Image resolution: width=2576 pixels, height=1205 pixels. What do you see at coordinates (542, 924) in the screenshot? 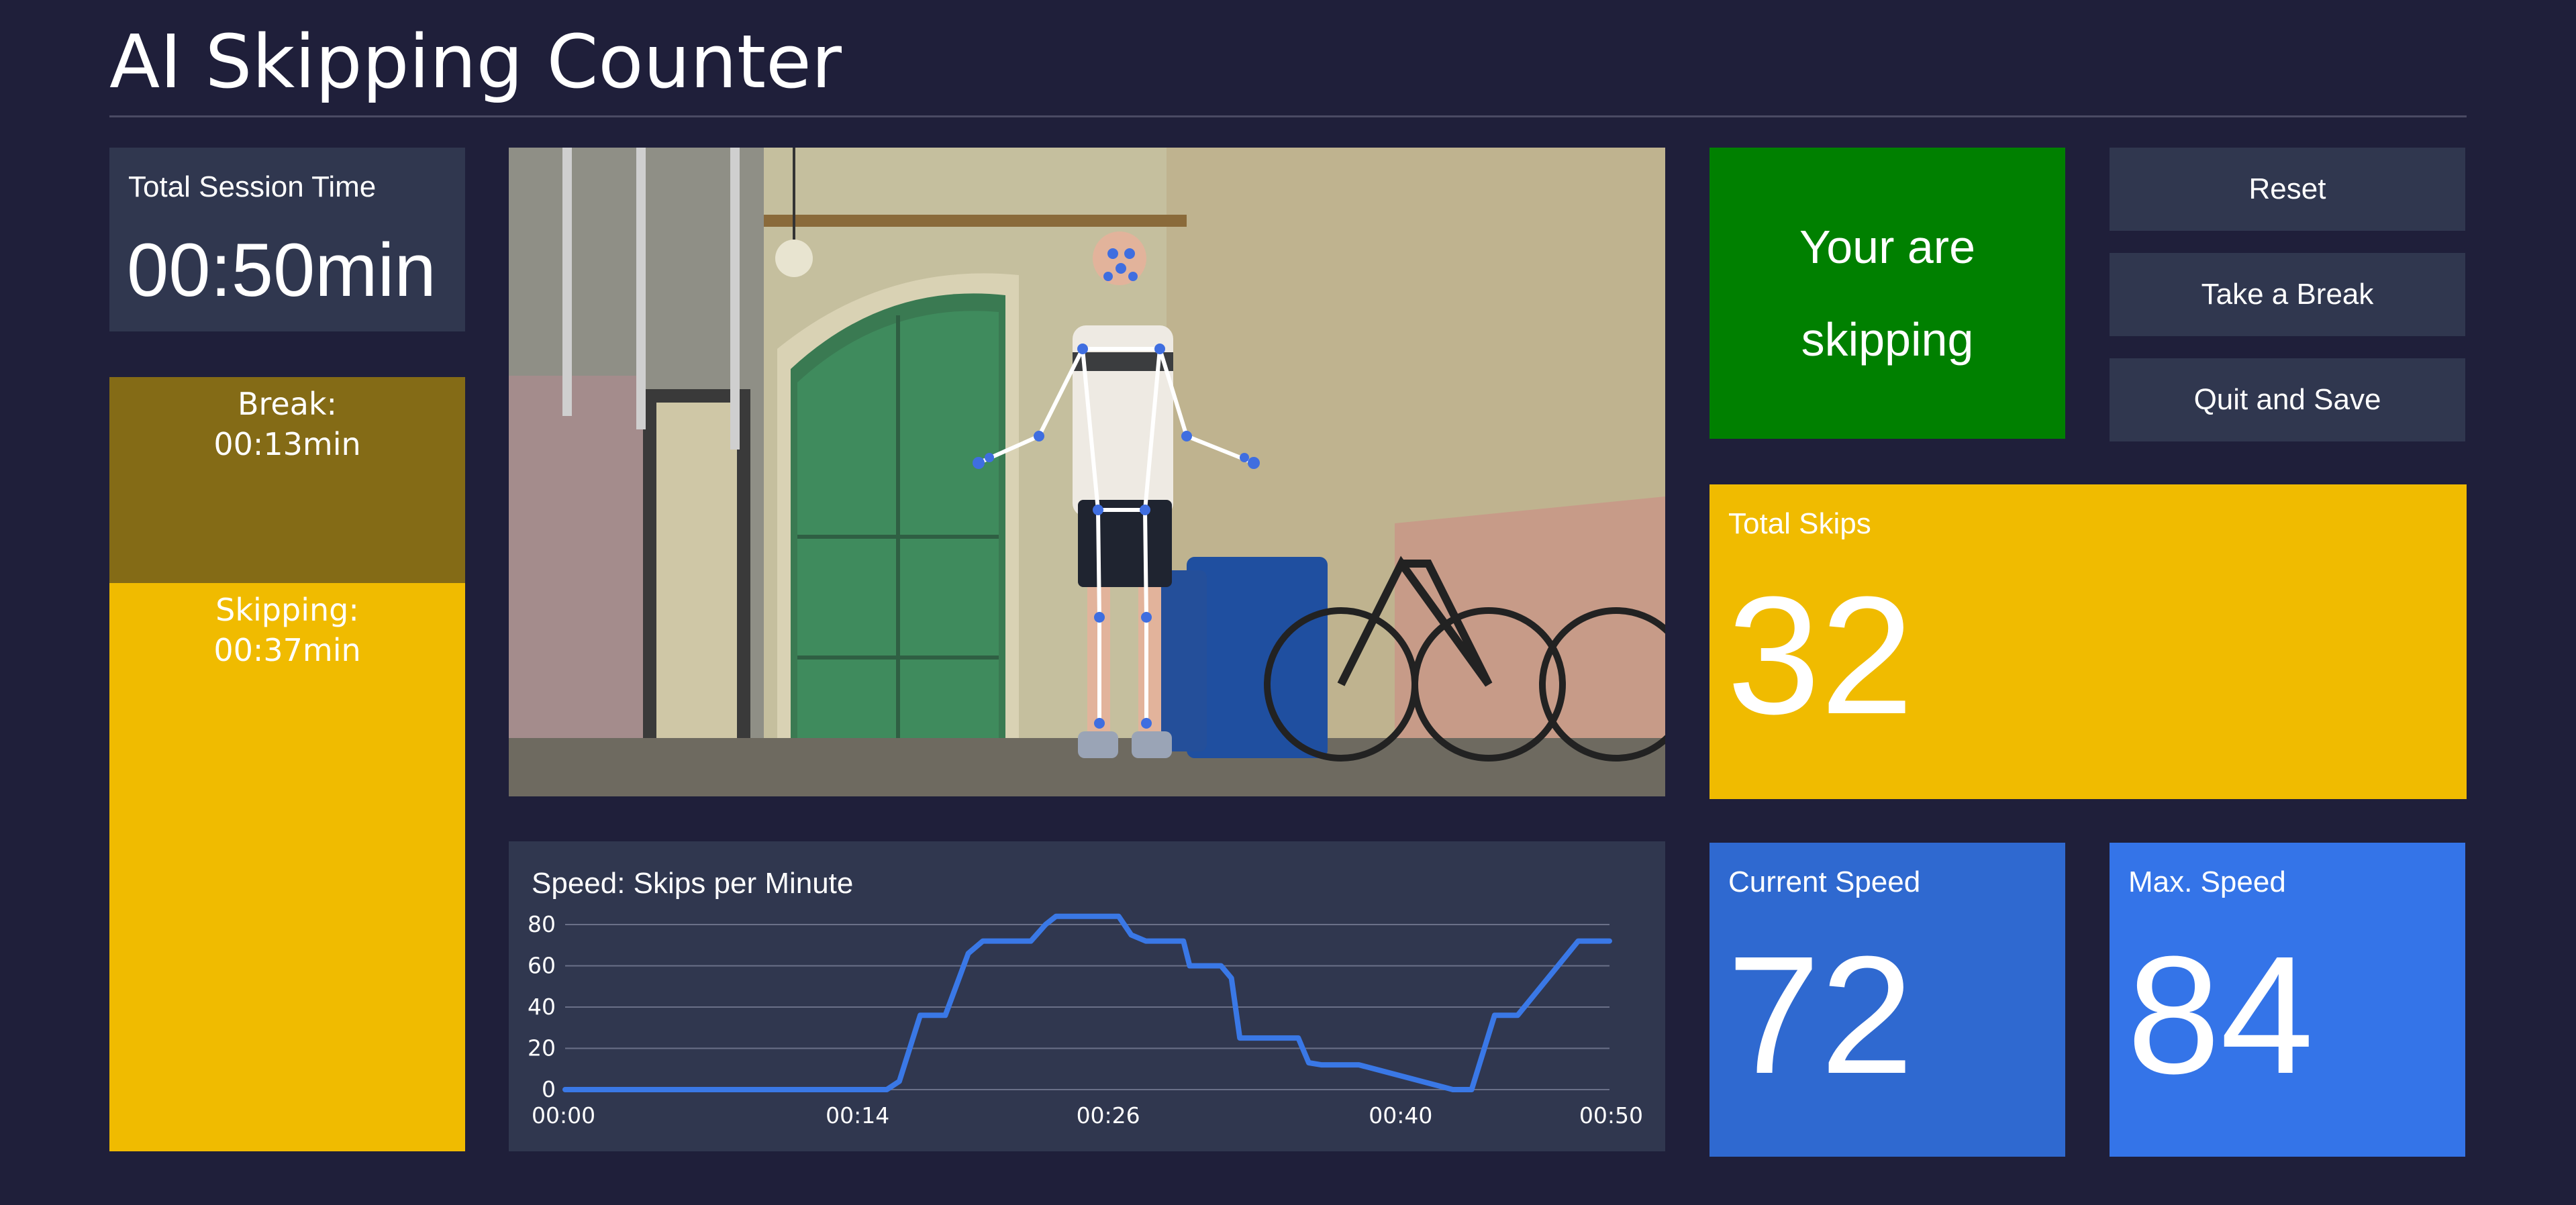
I see `y-tick-label: 80` at bounding box center [542, 924].